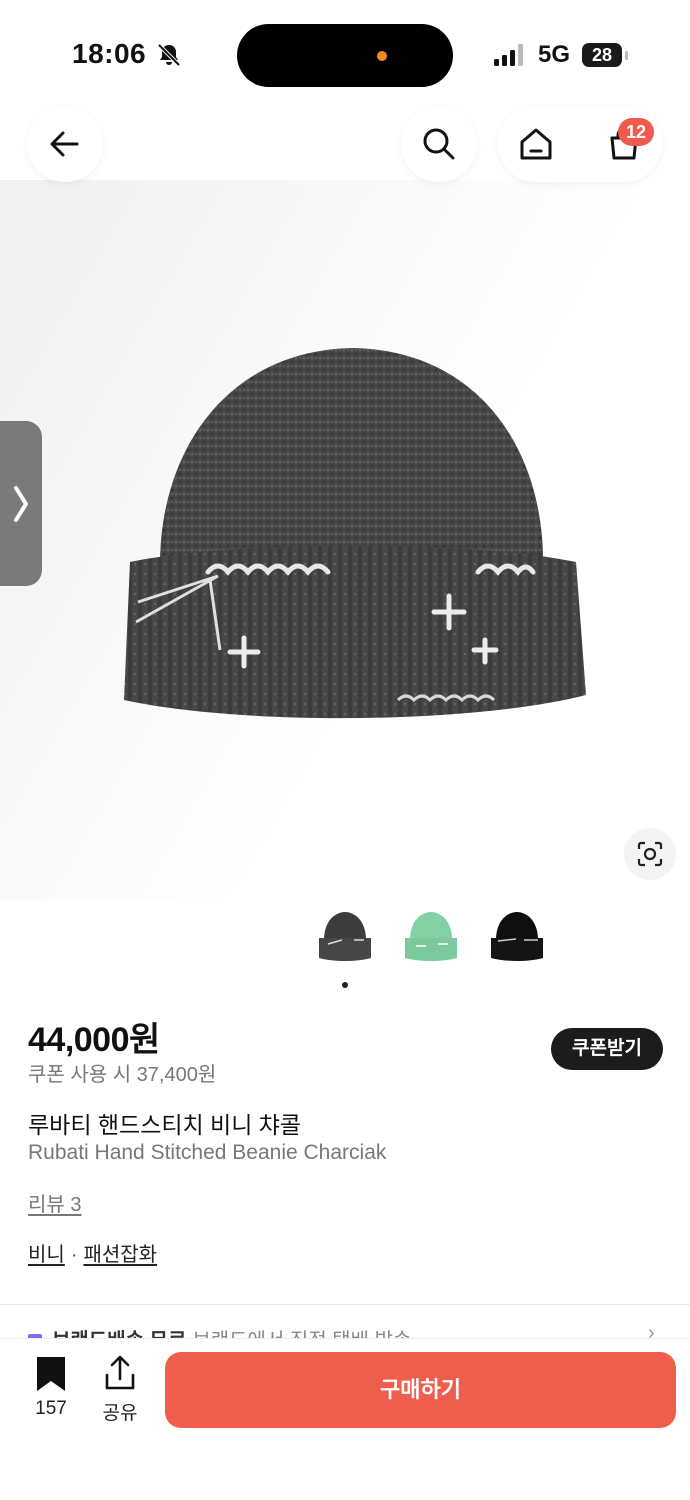 The width and height of the screenshot is (690, 1500). What do you see at coordinates (382, 56) in the screenshot?
I see `privacy-indicator` at bounding box center [382, 56].